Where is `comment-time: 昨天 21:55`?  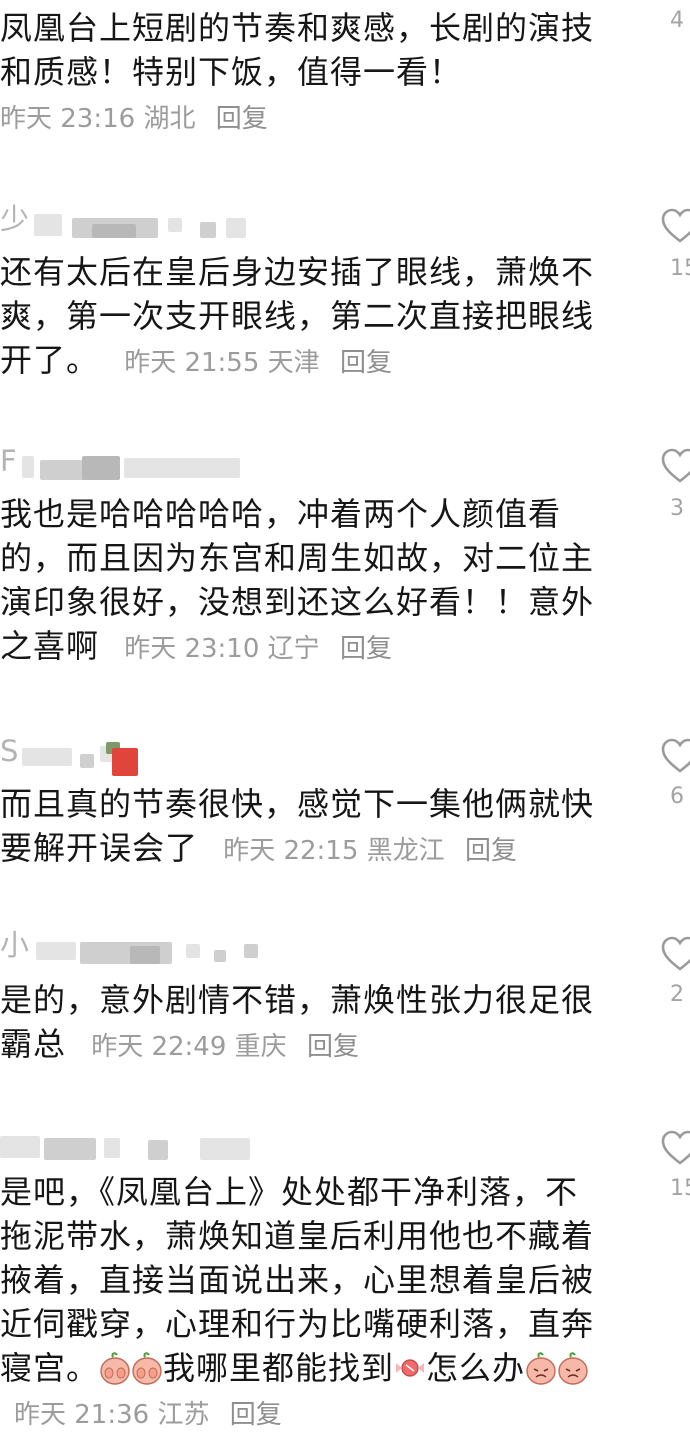
comment-time: 昨天 21:55 is located at coordinates (192, 363).